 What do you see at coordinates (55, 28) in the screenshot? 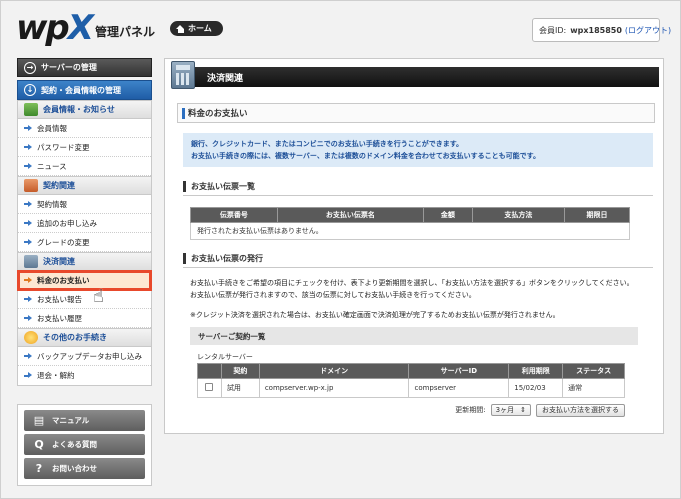
I see `wpx-logo: wpX` at bounding box center [55, 28].